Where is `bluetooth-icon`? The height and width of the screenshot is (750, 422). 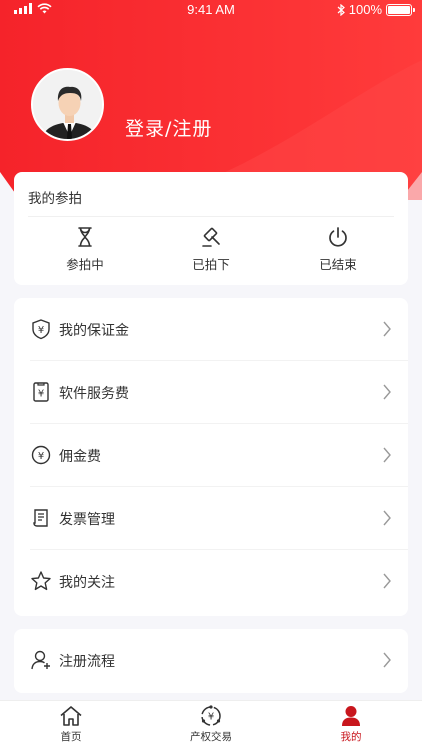 bluetooth-icon is located at coordinates (341, 9).